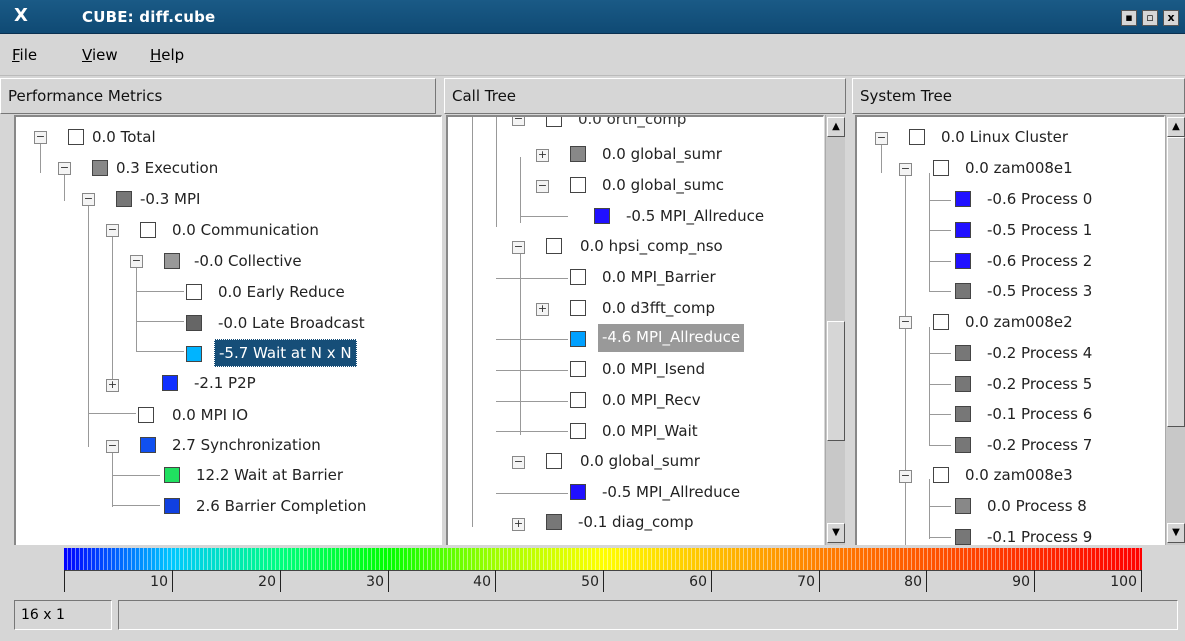 The height and width of the screenshot is (641, 1185). What do you see at coordinates (63, 615) in the screenshot?
I see `grid-size-status: 16 x 1` at bounding box center [63, 615].